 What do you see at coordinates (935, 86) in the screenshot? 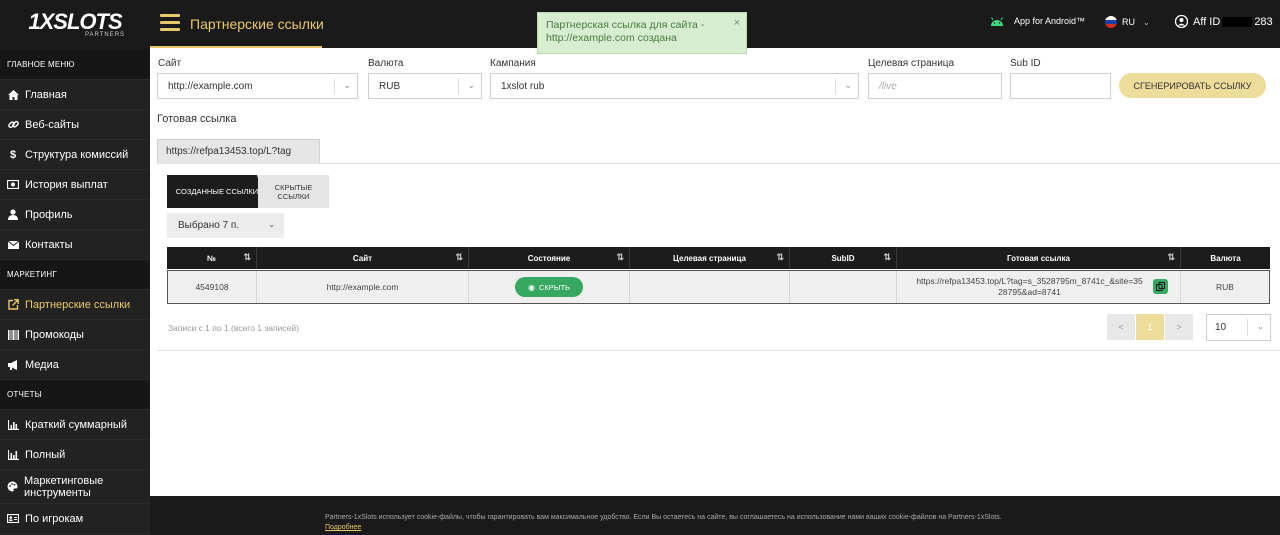
I see `target-page-input: /live` at bounding box center [935, 86].